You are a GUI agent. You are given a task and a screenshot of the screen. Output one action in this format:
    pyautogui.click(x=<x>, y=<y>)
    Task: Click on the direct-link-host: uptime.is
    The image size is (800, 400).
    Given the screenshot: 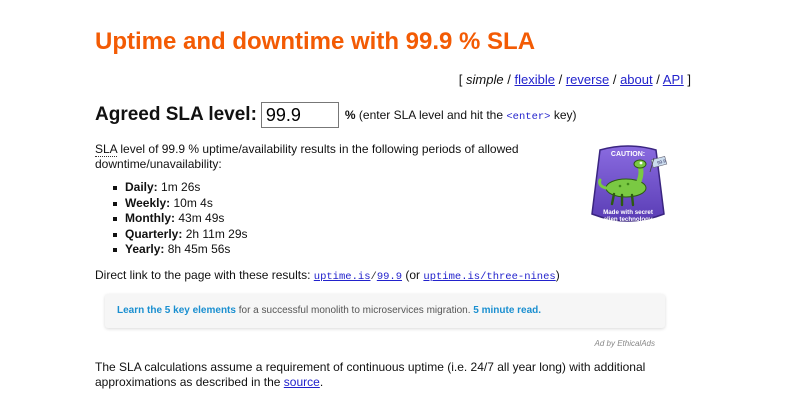 What is the action you would take?
    pyautogui.click(x=342, y=277)
    